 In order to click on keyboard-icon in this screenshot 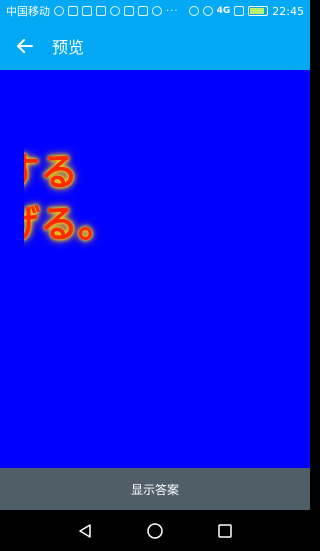, I will do `click(129, 11)`.